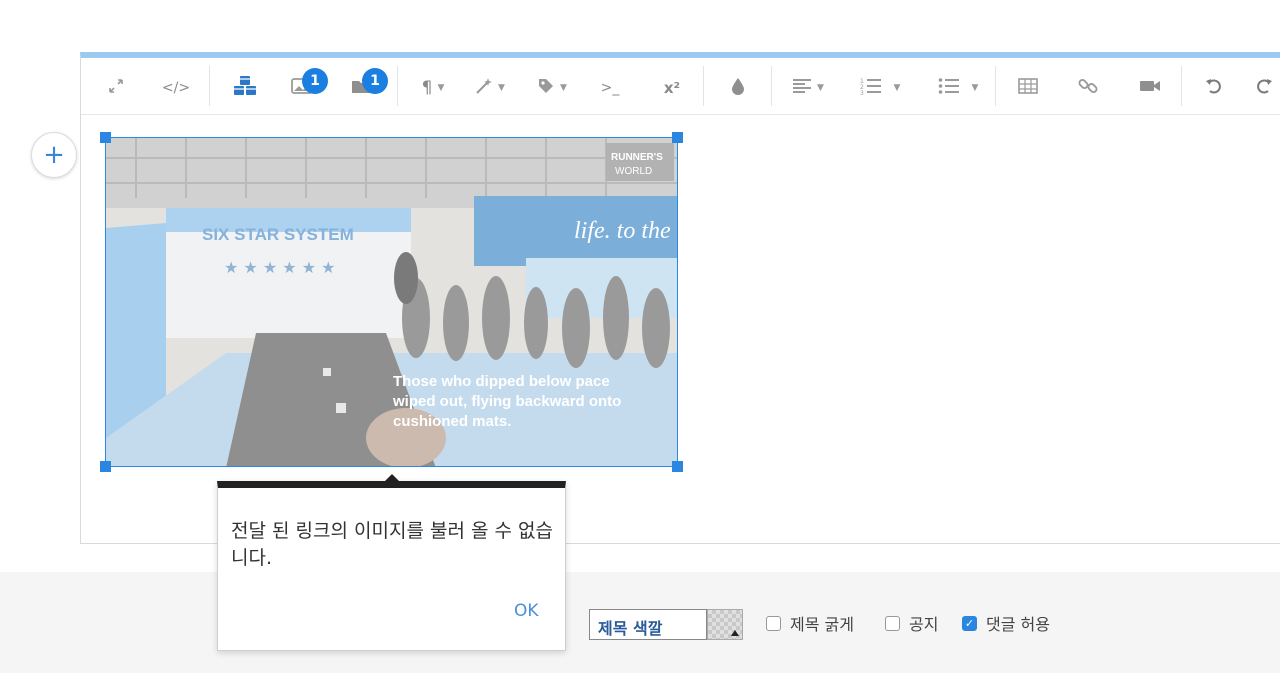 The image size is (1280, 673). I want to click on text-color-button, so click(738, 88).